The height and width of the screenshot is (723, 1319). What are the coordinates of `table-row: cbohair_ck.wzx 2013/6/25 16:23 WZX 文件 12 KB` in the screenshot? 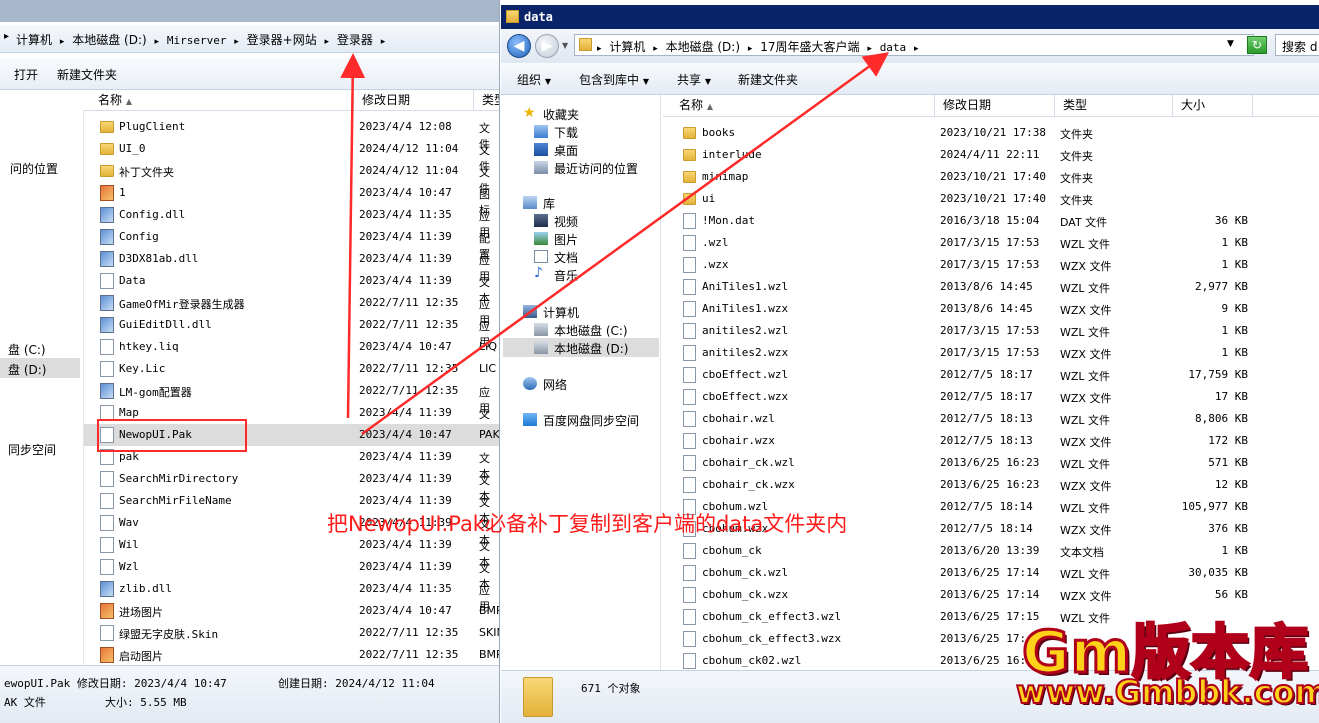 It's located at (991, 485).